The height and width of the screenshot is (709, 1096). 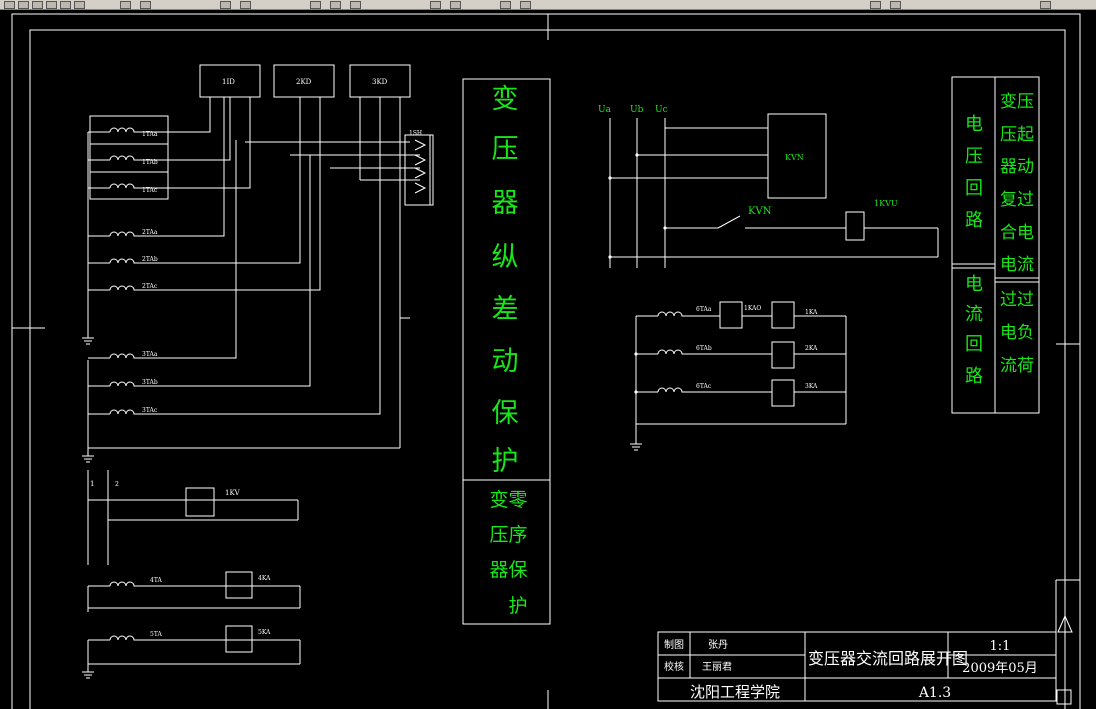 What do you see at coordinates (704, 309) in the screenshot?
I see `svg-text: 6TAa` at bounding box center [704, 309].